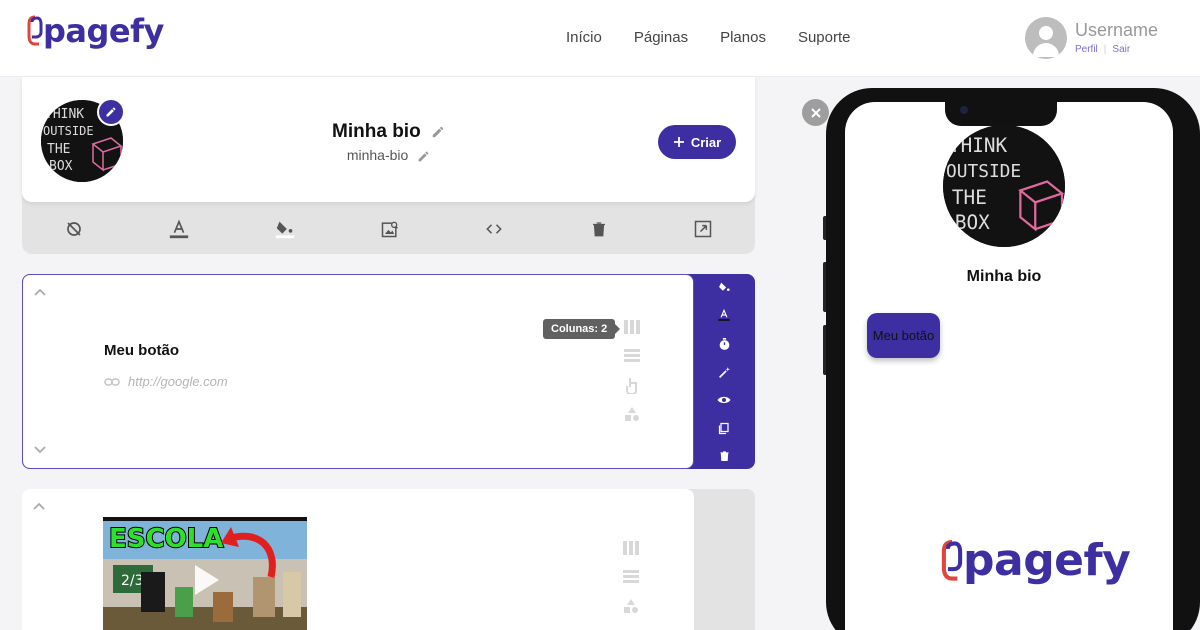 The image size is (1200, 630). What do you see at coordinates (494, 229) in the screenshot?
I see `code-icon` at bounding box center [494, 229].